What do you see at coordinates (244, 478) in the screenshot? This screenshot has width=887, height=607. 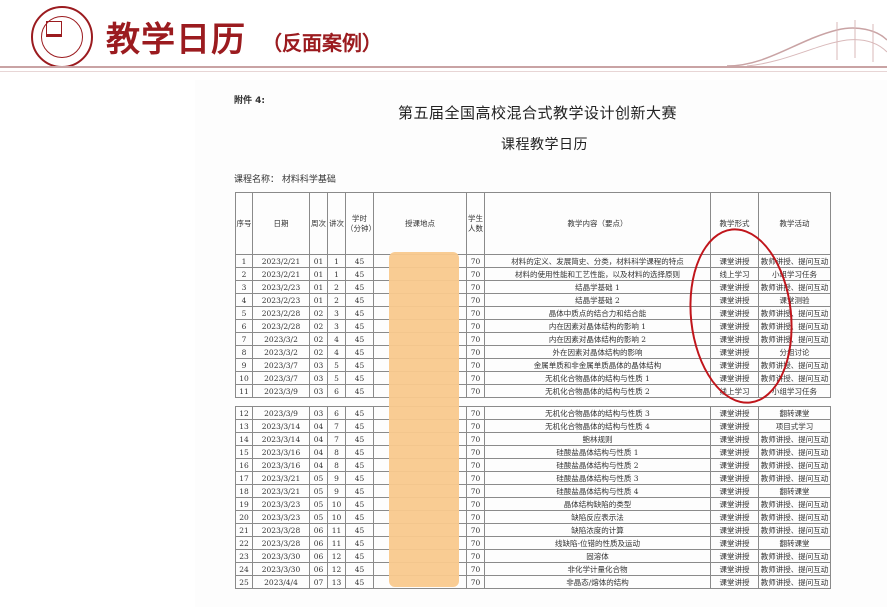 I see `cell-seq: 17` at bounding box center [244, 478].